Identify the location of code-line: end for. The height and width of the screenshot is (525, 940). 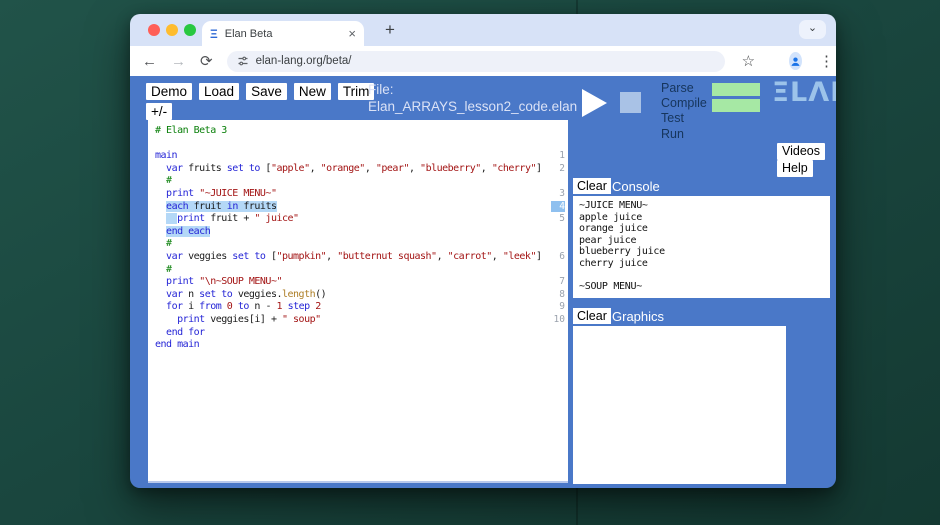
(361, 333).